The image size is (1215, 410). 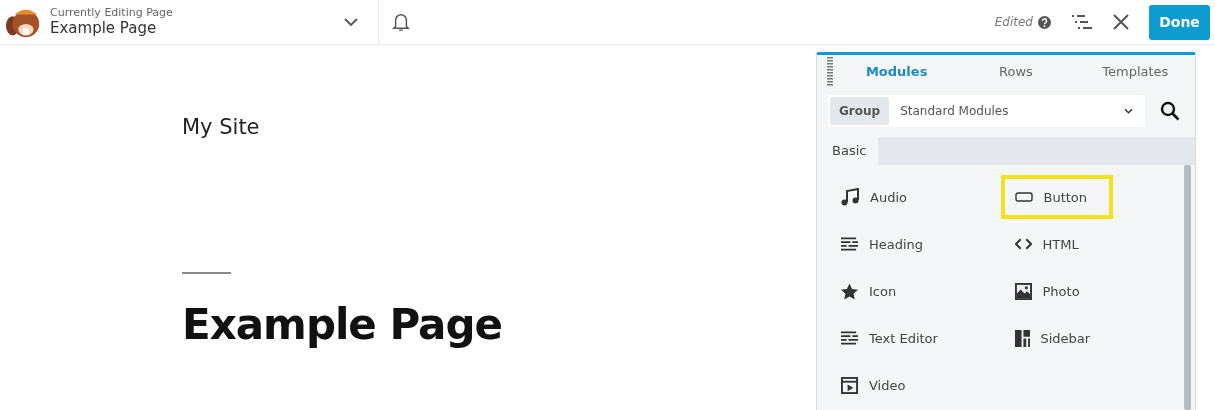 What do you see at coordinates (1046, 291) in the screenshot?
I see `module-item: Photo` at bounding box center [1046, 291].